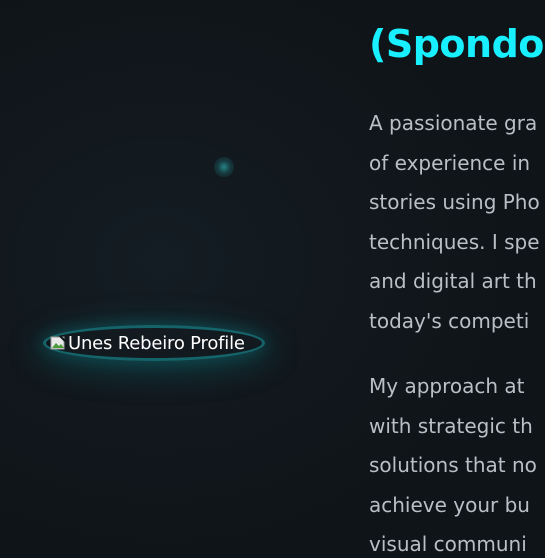 The image size is (545, 558). I want to click on paragraph-line: techniques. I spe, so click(454, 241).